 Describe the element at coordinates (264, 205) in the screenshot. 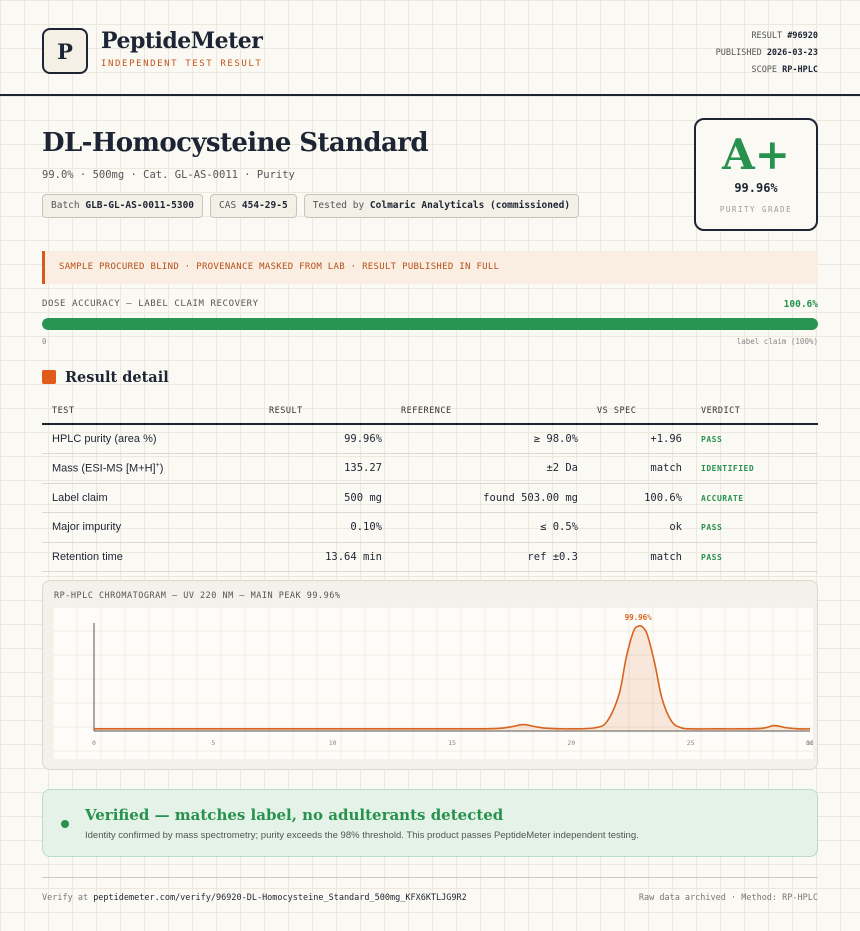

I see `cas-value: 454-29-5` at that location.